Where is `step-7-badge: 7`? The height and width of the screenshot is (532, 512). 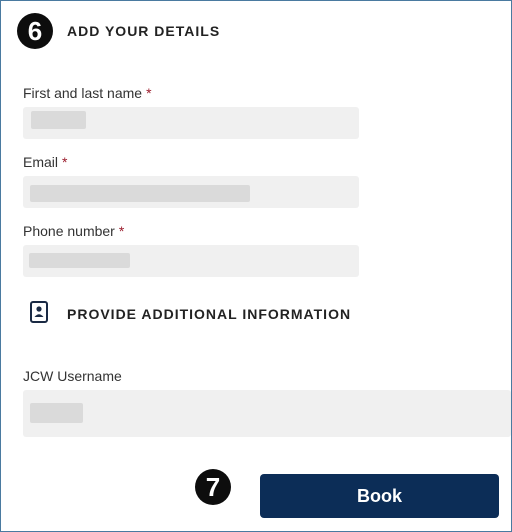 step-7-badge: 7 is located at coordinates (213, 487).